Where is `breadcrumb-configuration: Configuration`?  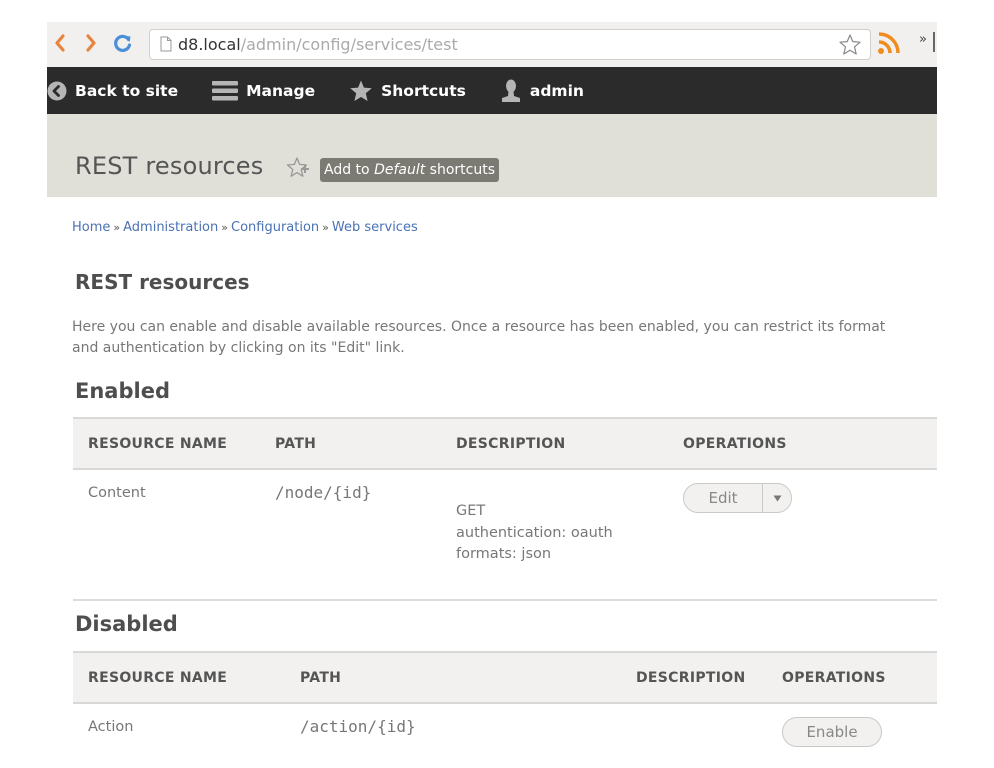
breadcrumb-configuration: Configuration is located at coordinates (275, 227).